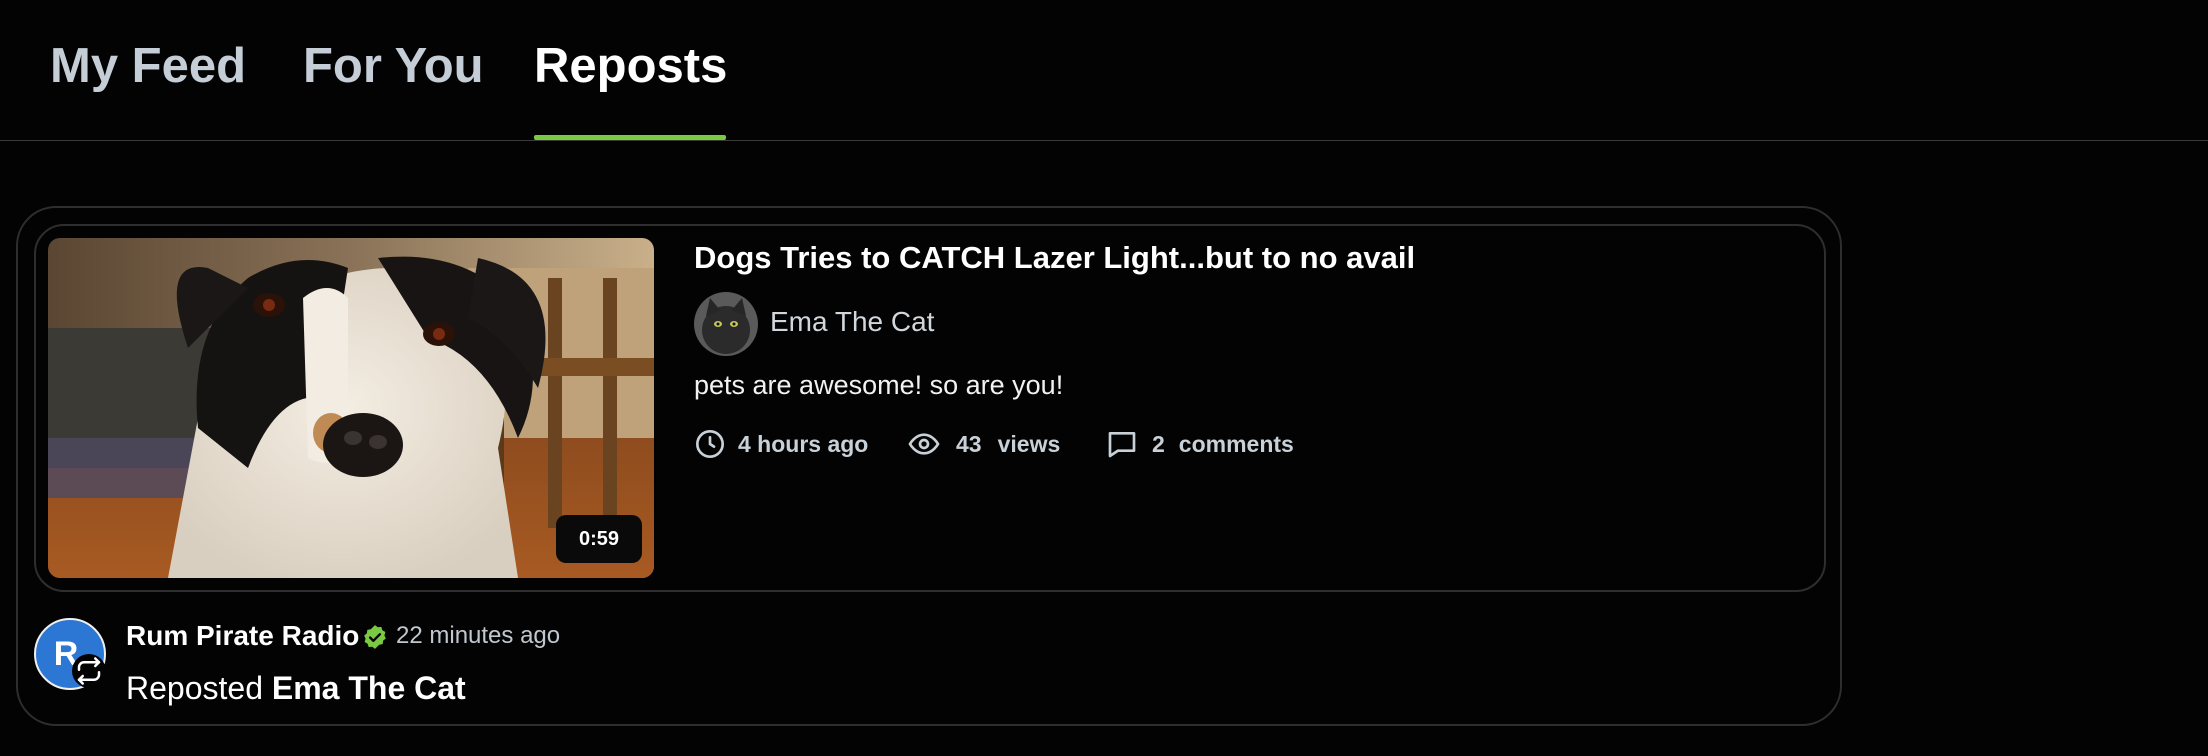 This screenshot has width=2208, height=756. Describe the element at coordinates (599, 539) in the screenshot. I see `video-duration-badge: 0:59` at that location.